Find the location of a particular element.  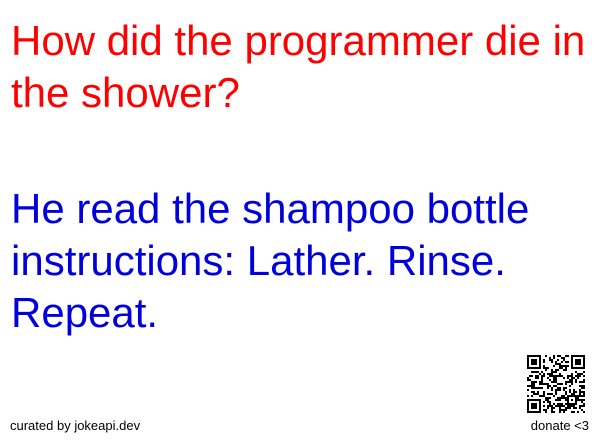

qr-code-icon is located at coordinates (556, 384).